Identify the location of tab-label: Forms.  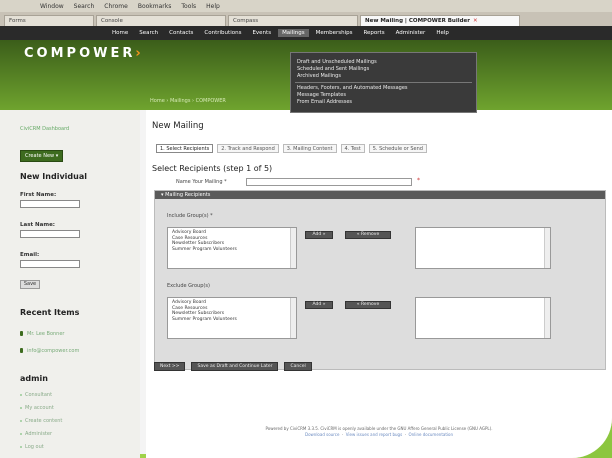
(17, 21).